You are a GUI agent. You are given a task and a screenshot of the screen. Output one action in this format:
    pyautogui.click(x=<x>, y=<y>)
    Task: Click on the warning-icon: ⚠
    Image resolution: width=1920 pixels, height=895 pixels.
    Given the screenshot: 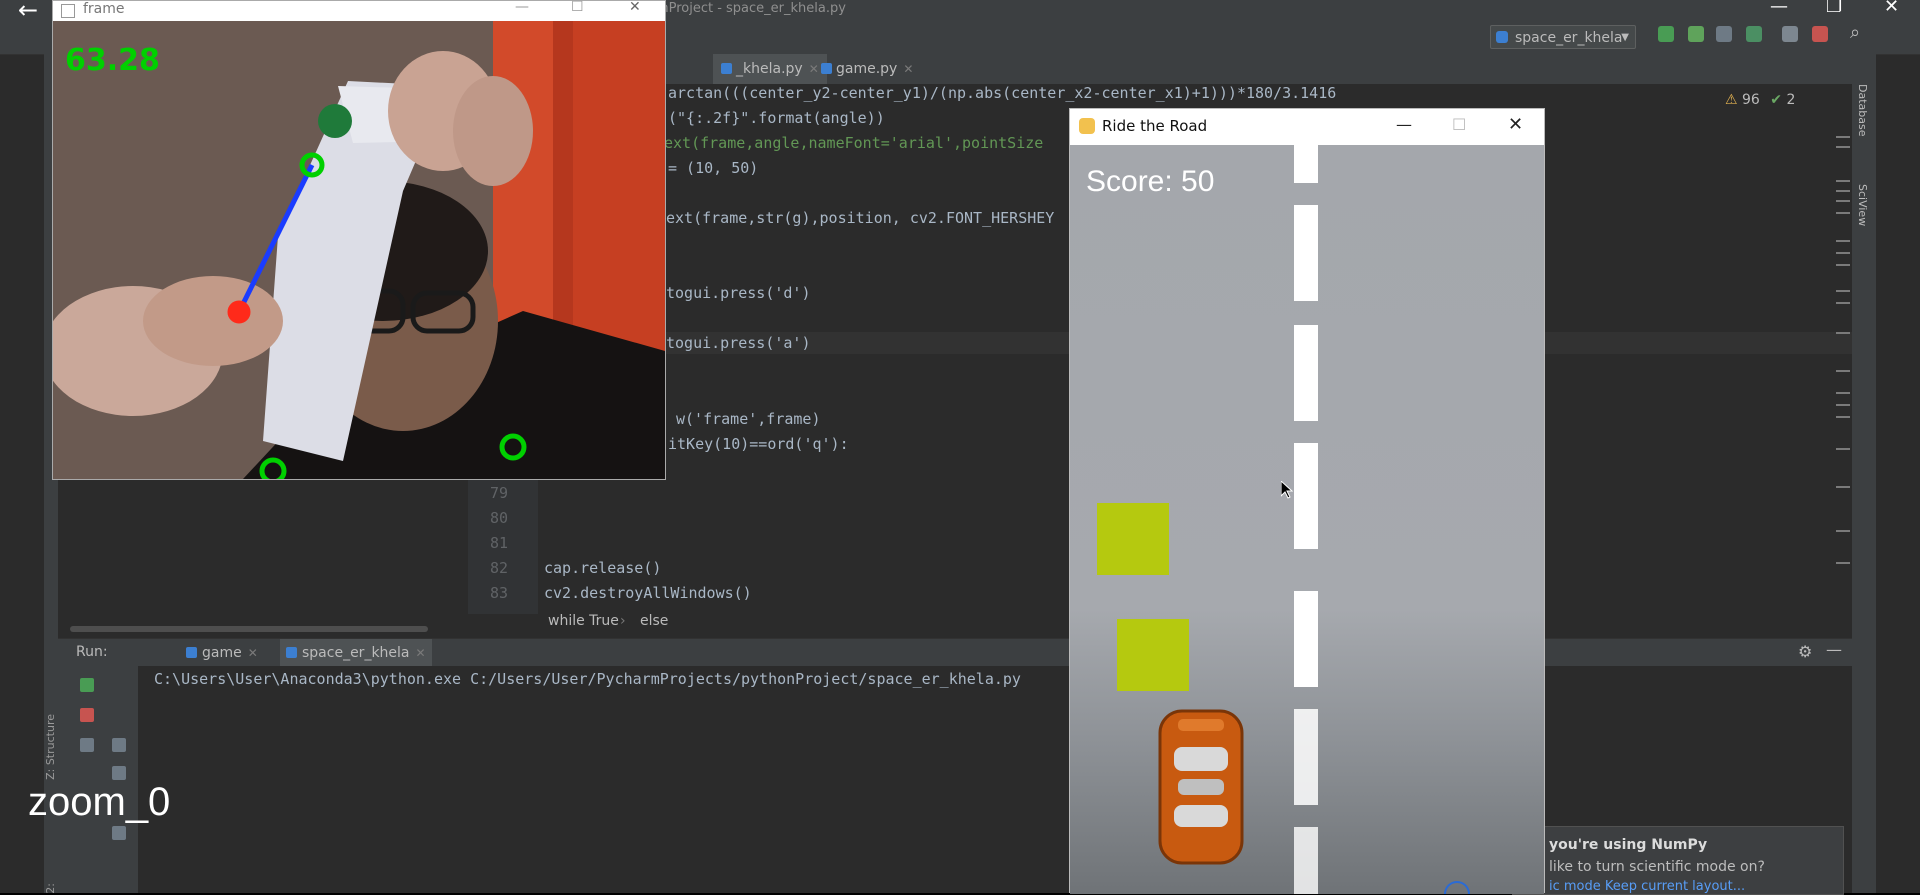 What is the action you would take?
    pyautogui.click(x=1731, y=100)
    